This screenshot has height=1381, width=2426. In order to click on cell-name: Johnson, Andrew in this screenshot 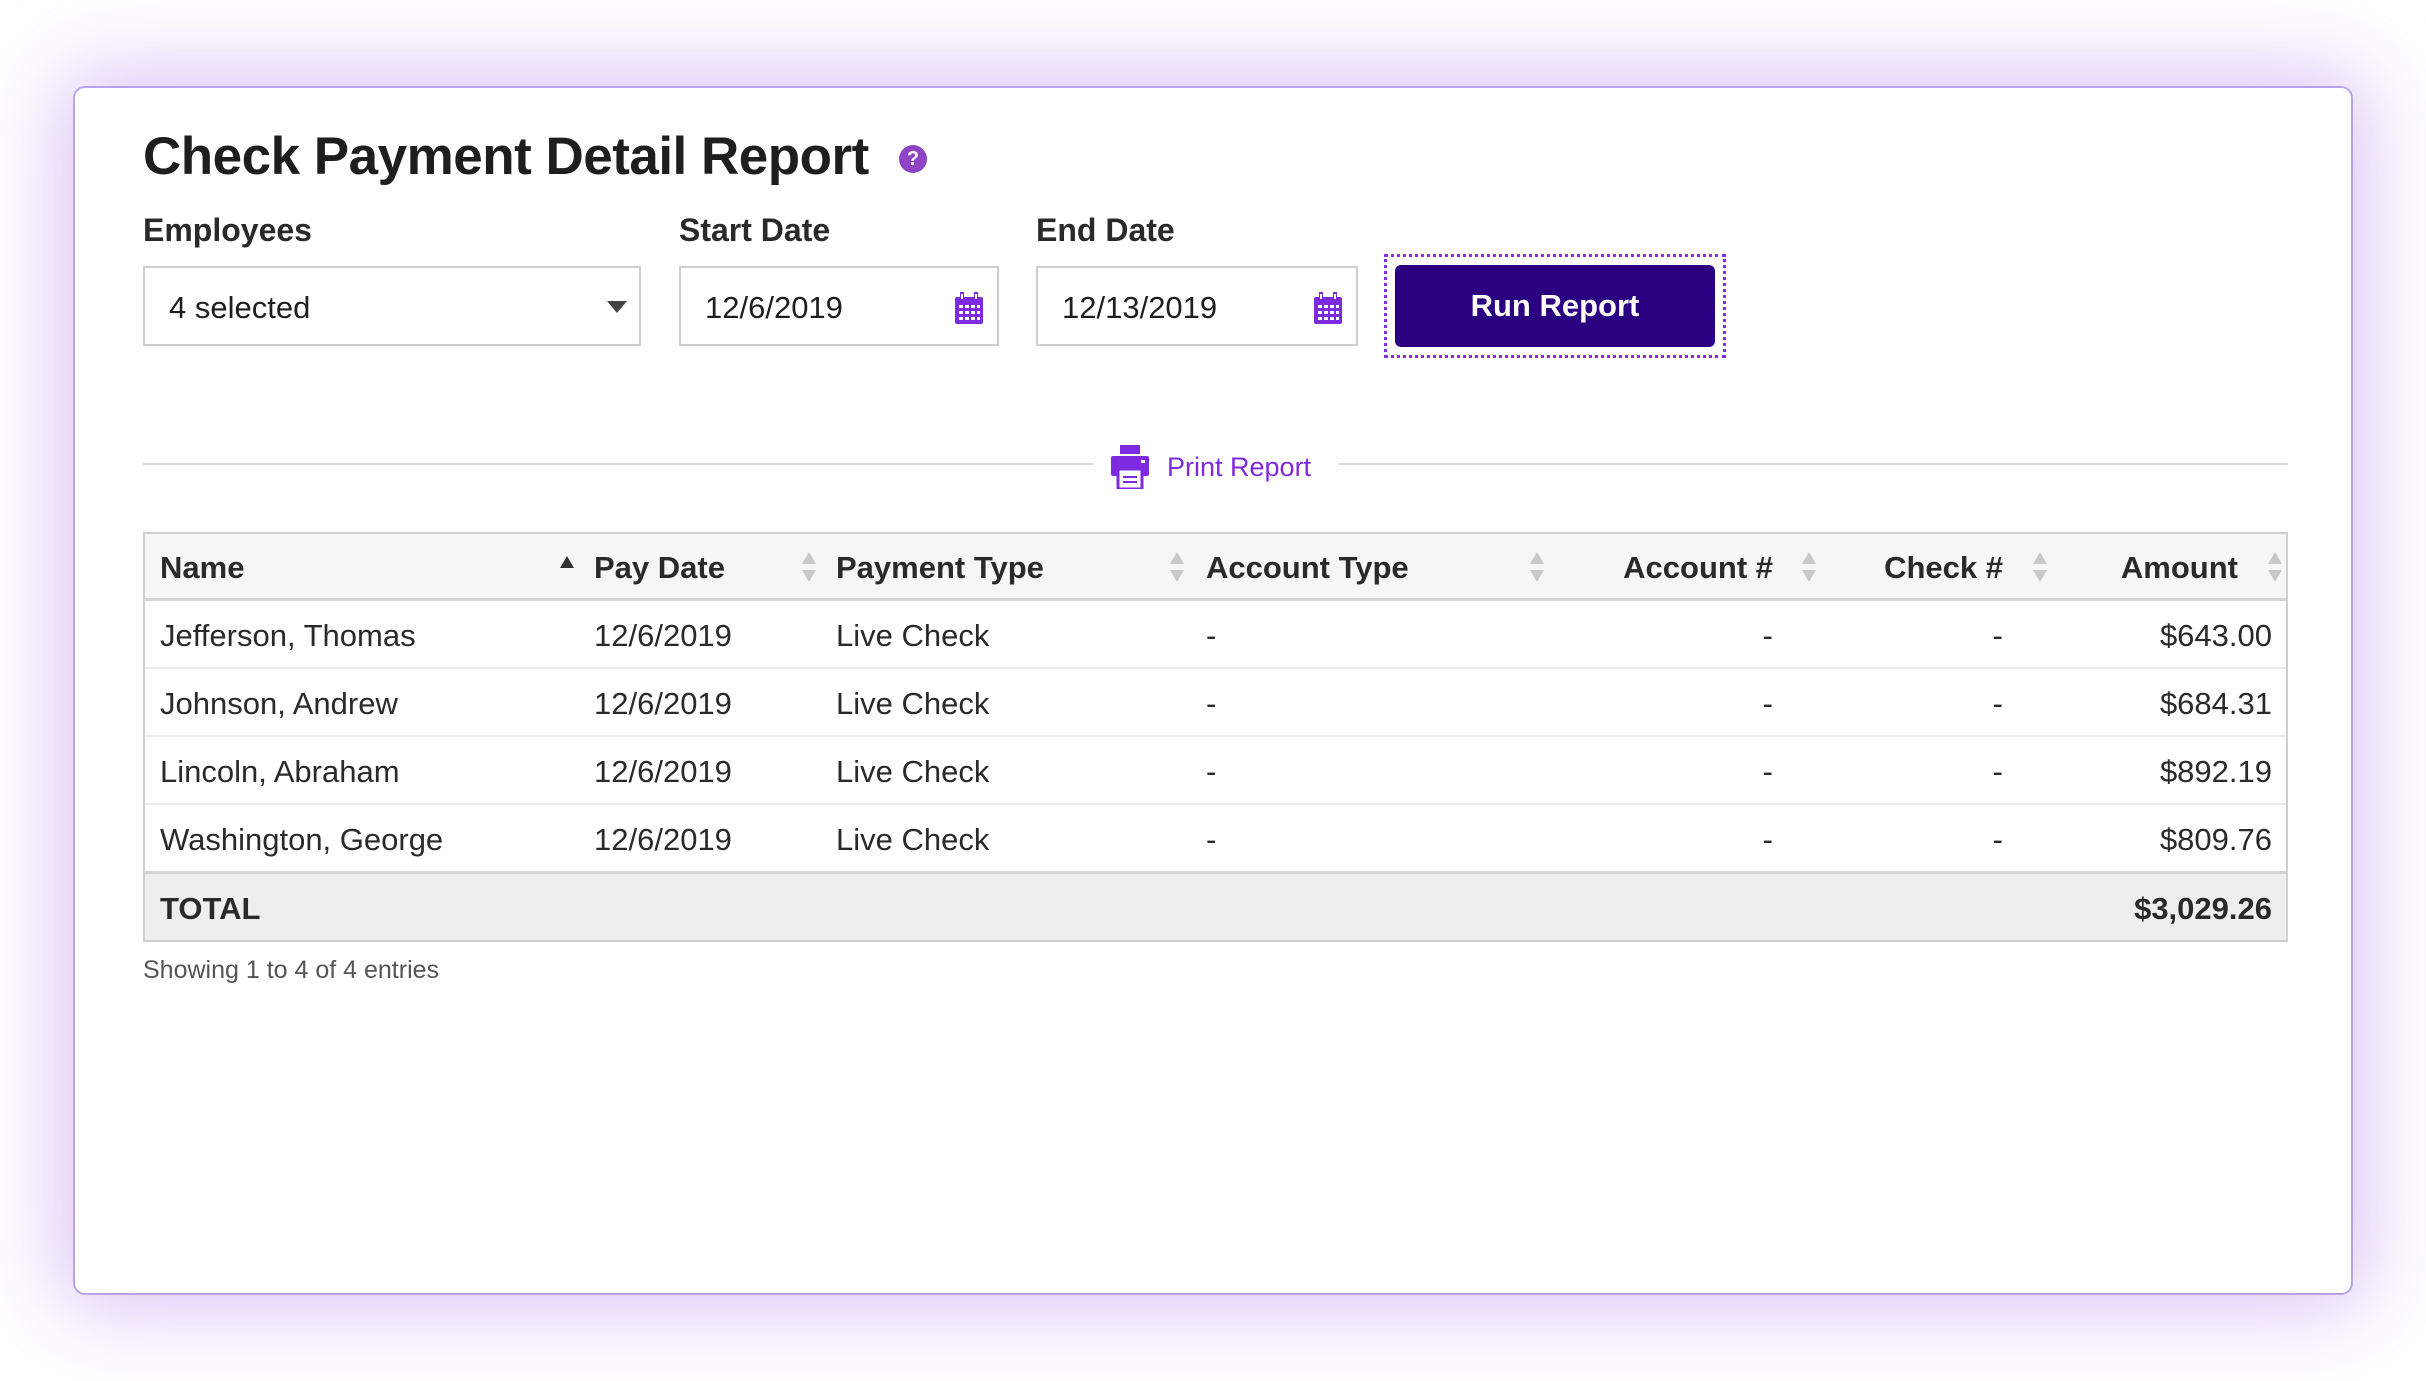, I will do `click(279, 703)`.